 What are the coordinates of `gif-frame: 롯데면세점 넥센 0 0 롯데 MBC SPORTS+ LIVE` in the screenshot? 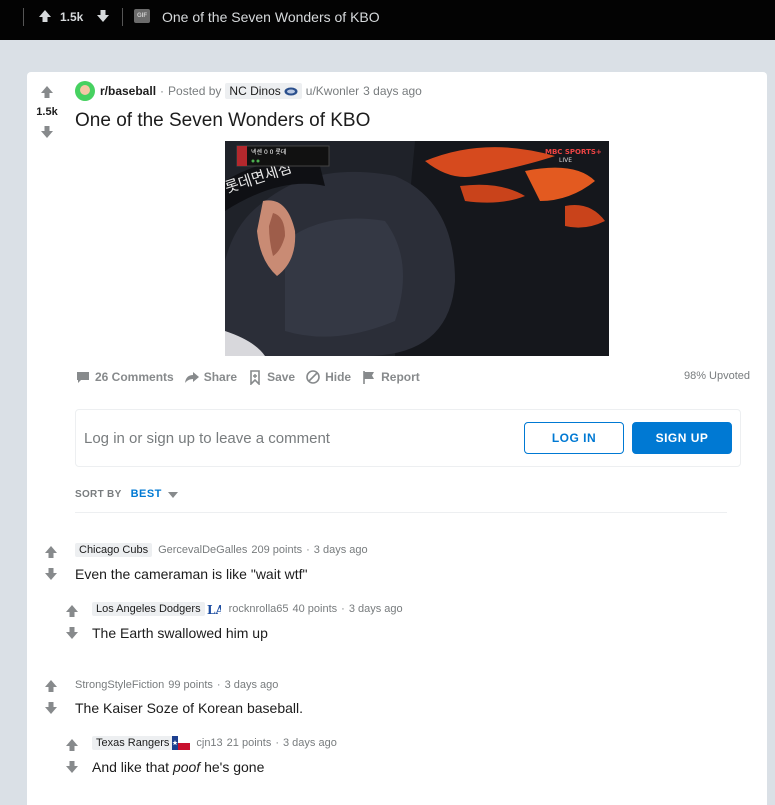 It's located at (417, 248).